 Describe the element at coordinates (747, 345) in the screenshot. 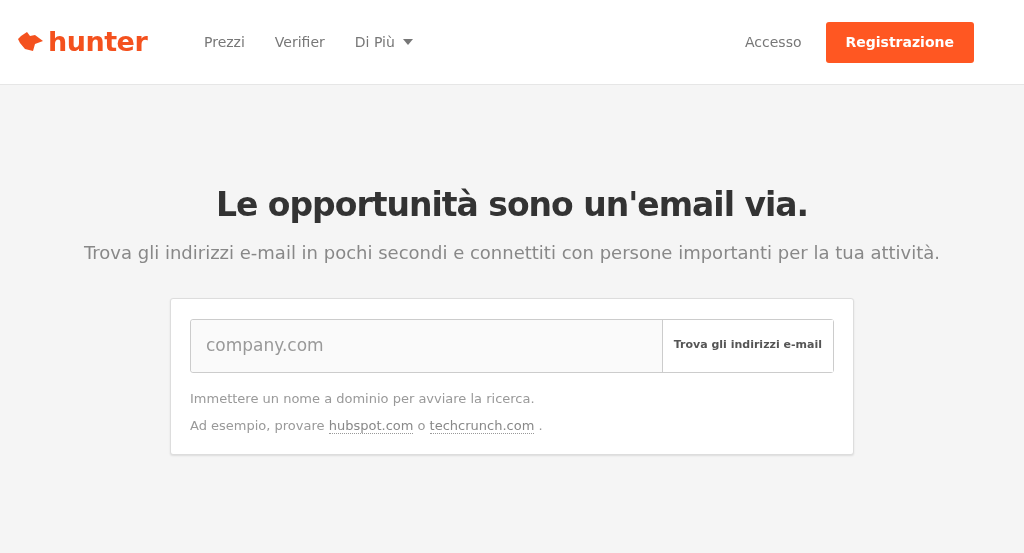

I see `find-emails-button: Trova gli indirizzi e-mail` at that location.